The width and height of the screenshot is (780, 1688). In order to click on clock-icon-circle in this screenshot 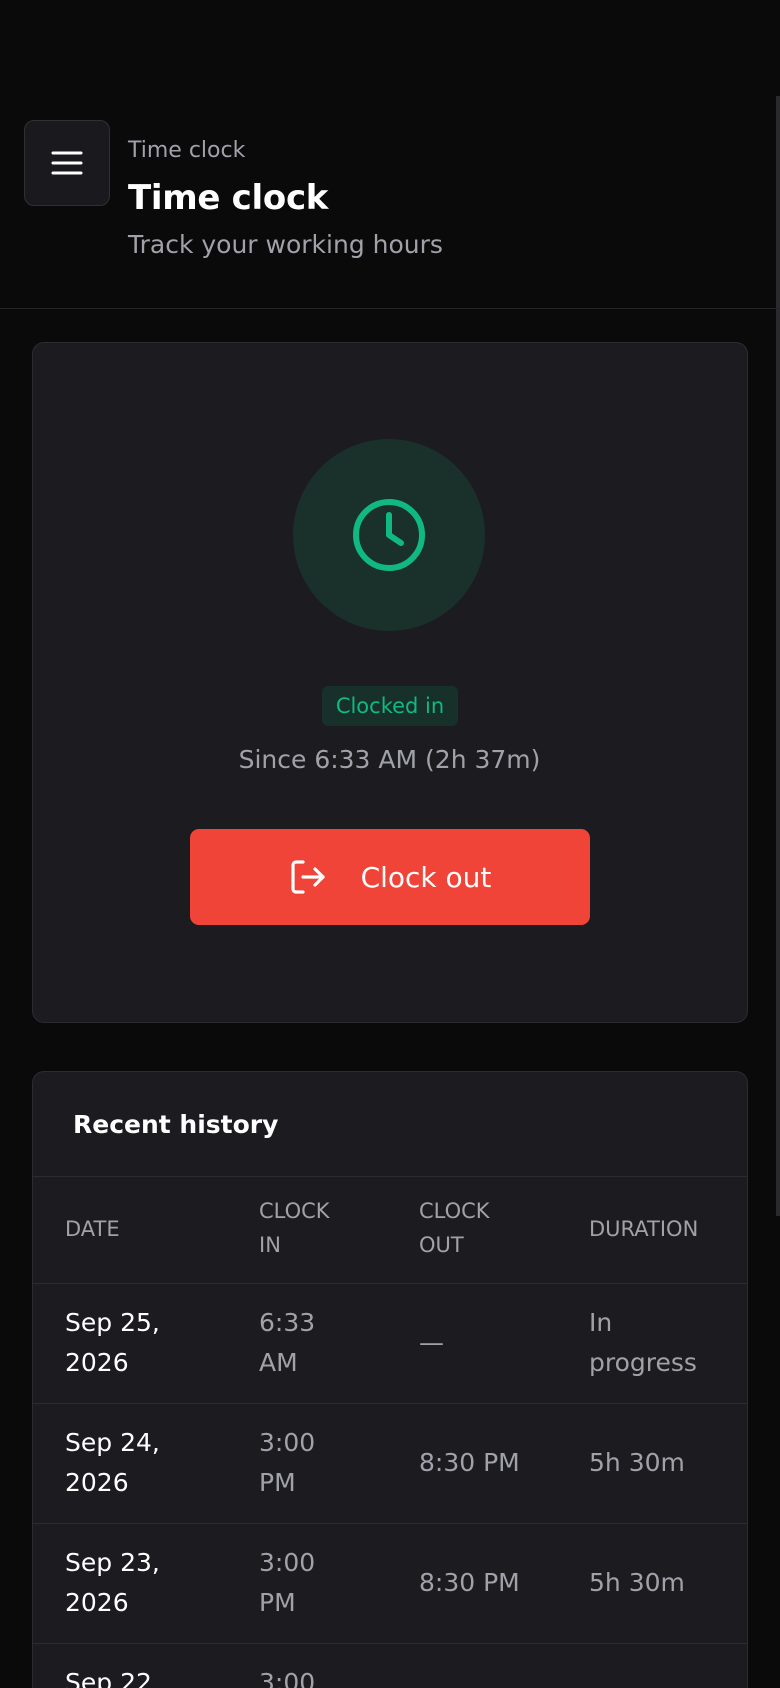, I will do `click(389, 535)`.